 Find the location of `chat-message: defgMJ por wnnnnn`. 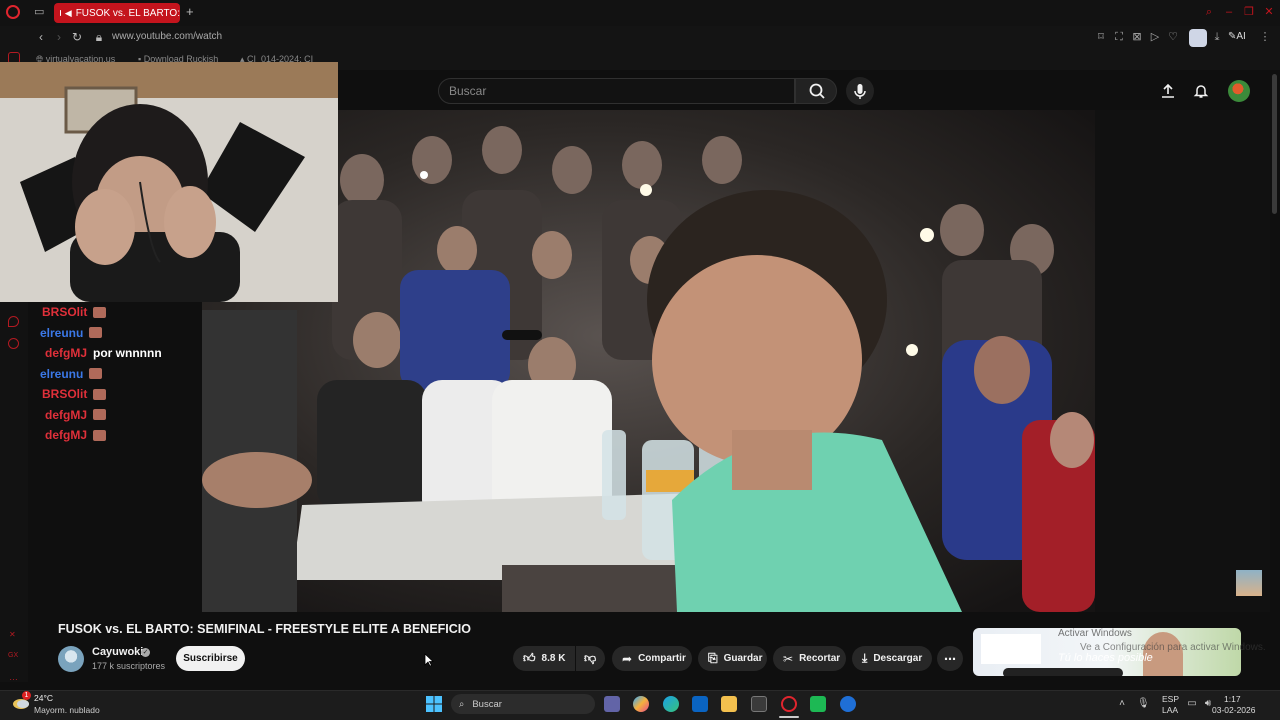

chat-message: defgMJ por wnnnnn is located at coordinates (103, 353).